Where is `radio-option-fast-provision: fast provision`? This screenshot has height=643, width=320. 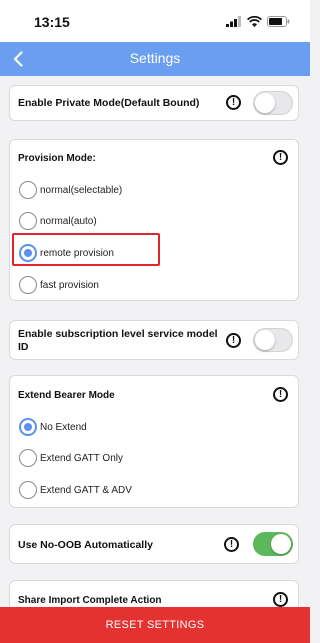
radio-option-fast-provision: fast provision is located at coordinates (59, 285).